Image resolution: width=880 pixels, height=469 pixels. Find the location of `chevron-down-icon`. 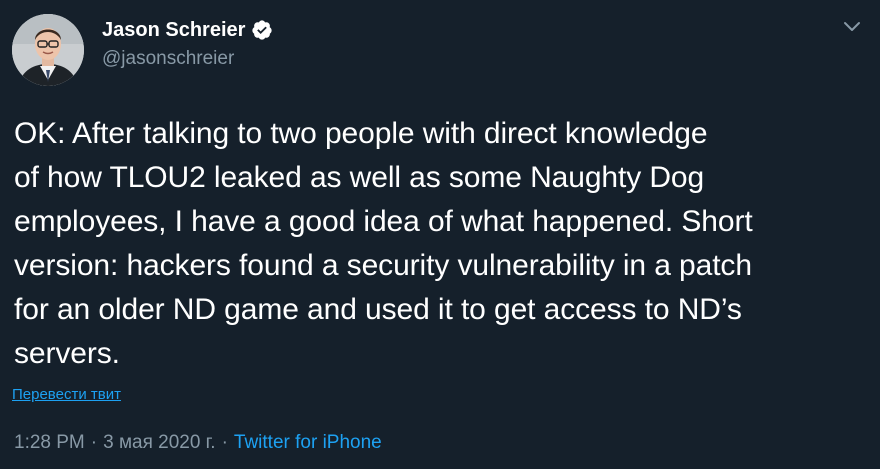

chevron-down-icon is located at coordinates (852, 26).